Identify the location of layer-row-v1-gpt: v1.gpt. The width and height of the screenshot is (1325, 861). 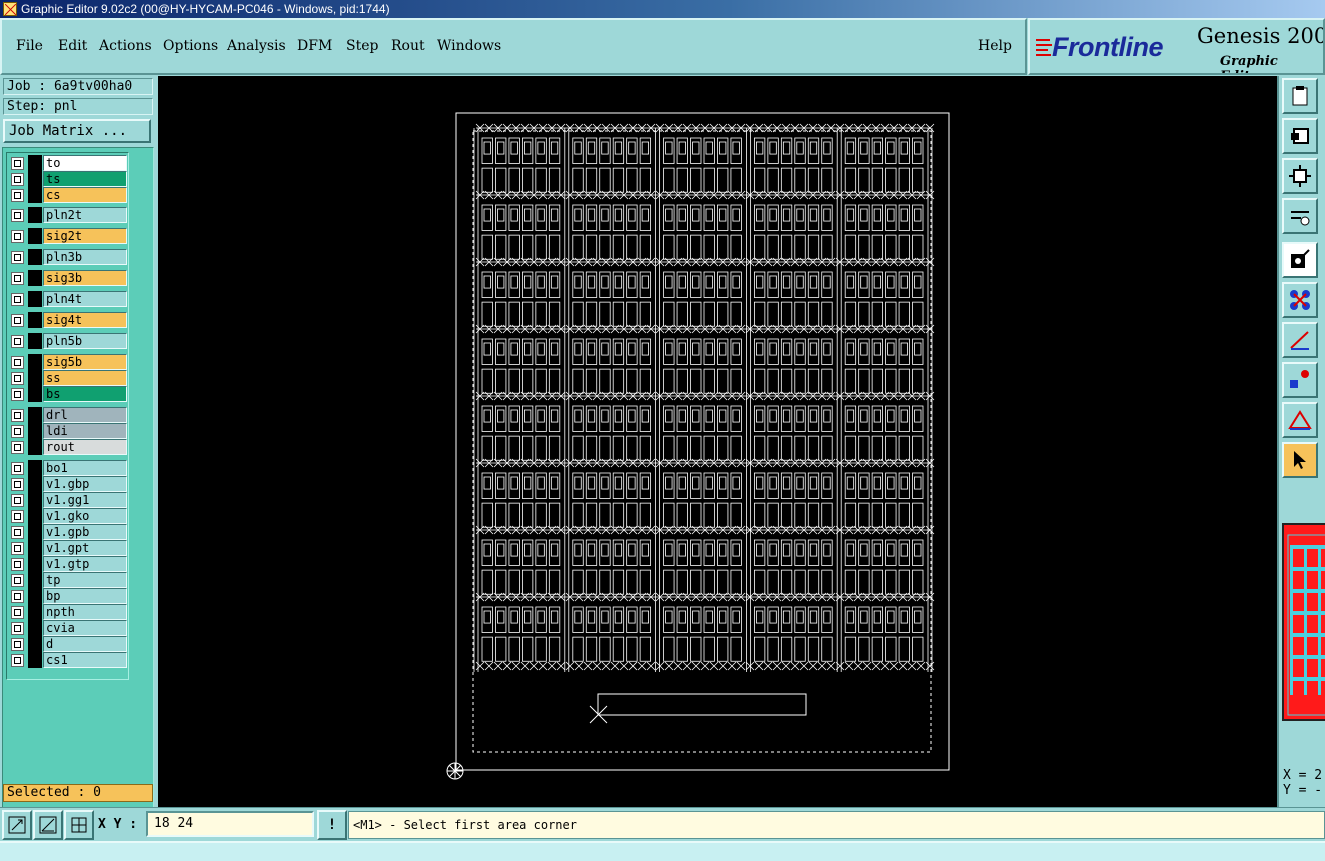
(67, 548).